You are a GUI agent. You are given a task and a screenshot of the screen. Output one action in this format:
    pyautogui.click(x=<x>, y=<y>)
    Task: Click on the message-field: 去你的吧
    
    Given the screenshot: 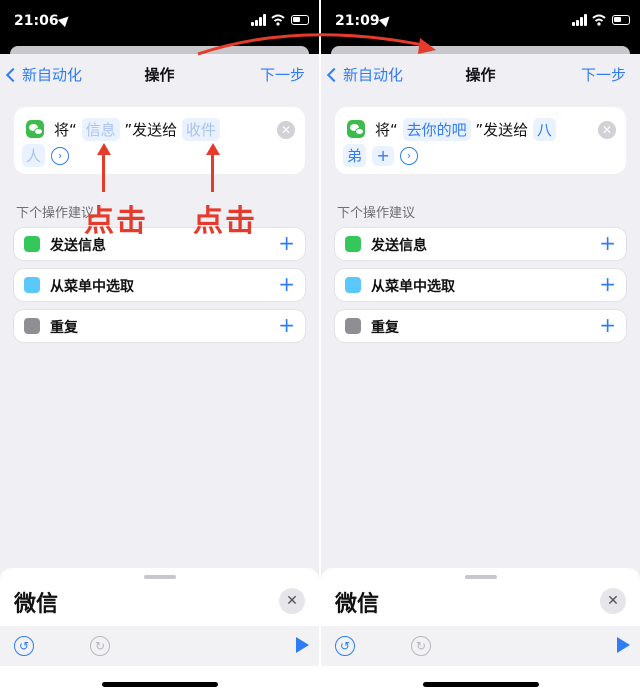 What is the action you would take?
    pyautogui.click(x=436, y=129)
    